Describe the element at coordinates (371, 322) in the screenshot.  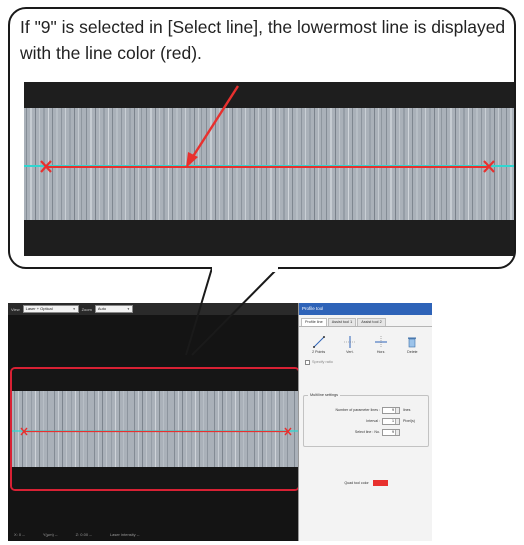
I see `tab-assist-tool-2: Assist tool 2` at that location.